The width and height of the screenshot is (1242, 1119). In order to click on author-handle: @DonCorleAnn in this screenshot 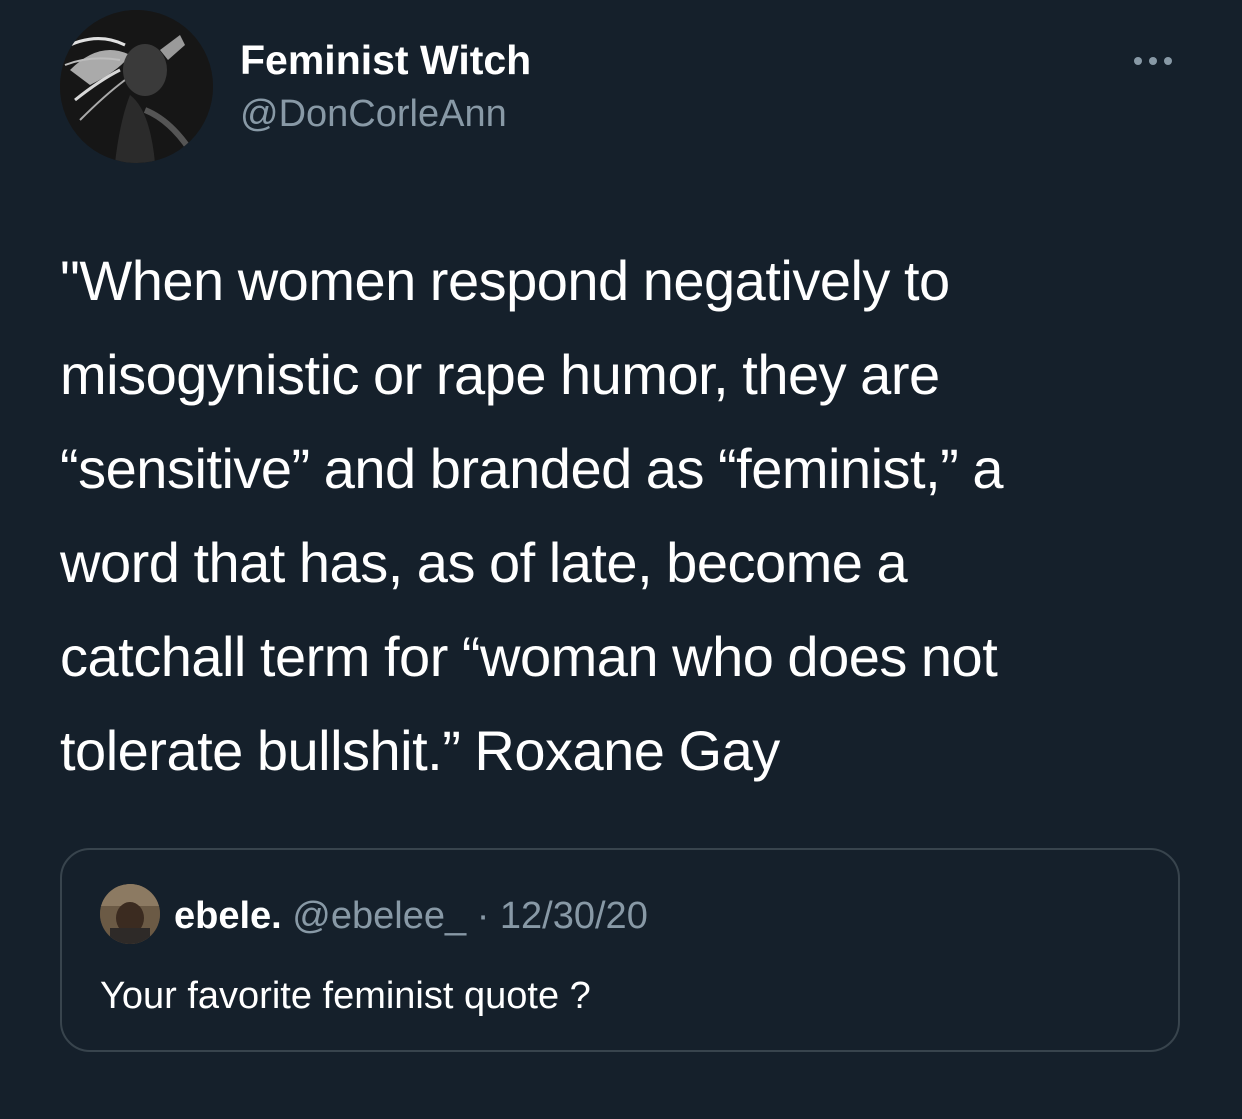, I will do `click(373, 114)`.